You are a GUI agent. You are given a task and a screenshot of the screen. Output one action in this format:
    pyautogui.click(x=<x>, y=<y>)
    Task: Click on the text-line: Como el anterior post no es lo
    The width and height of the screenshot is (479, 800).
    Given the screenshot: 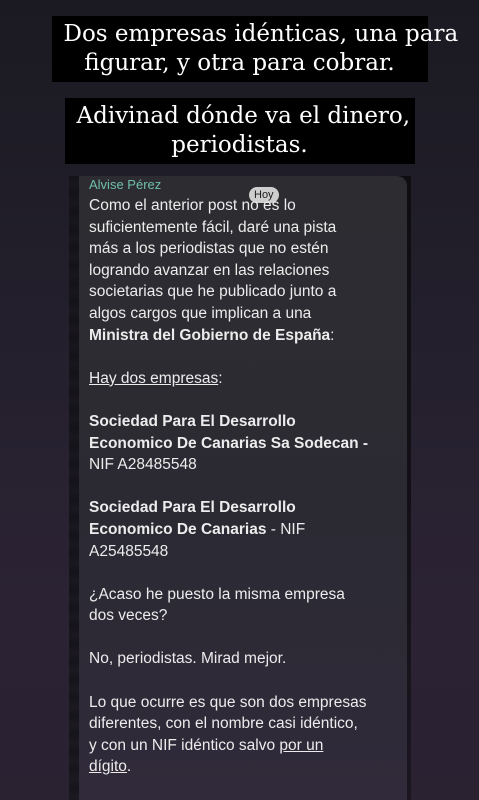 What is the action you would take?
    pyautogui.click(x=192, y=205)
    